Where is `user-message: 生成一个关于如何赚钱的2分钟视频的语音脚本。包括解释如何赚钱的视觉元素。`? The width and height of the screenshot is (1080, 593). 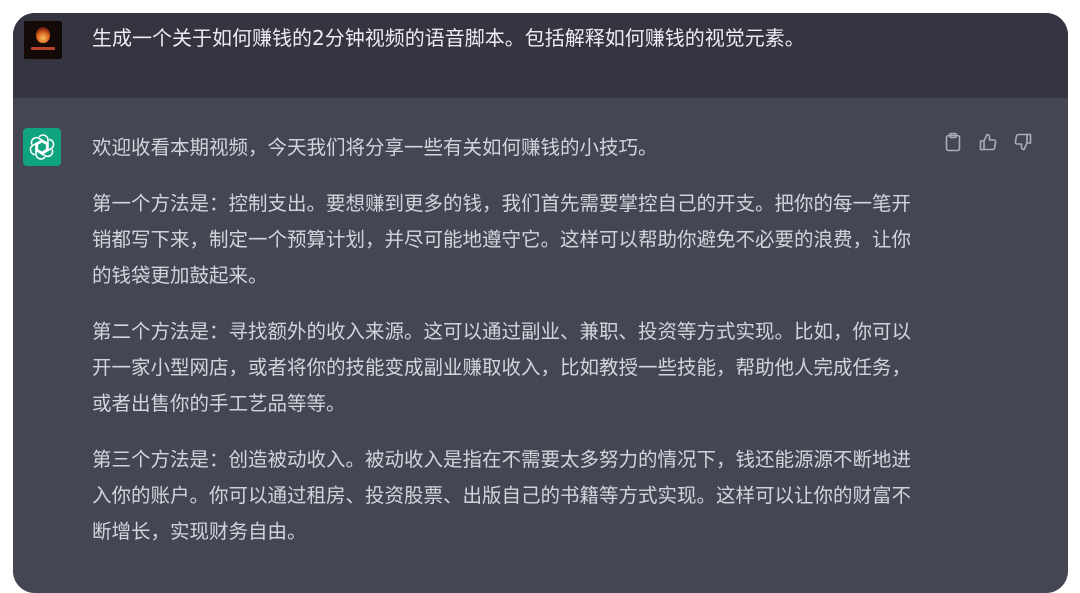
user-message: 生成一个关于如何赚钱的2分钟视频的语音脚本。包括解释如何赚钱的视觉元素。 is located at coordinates (540, 55).